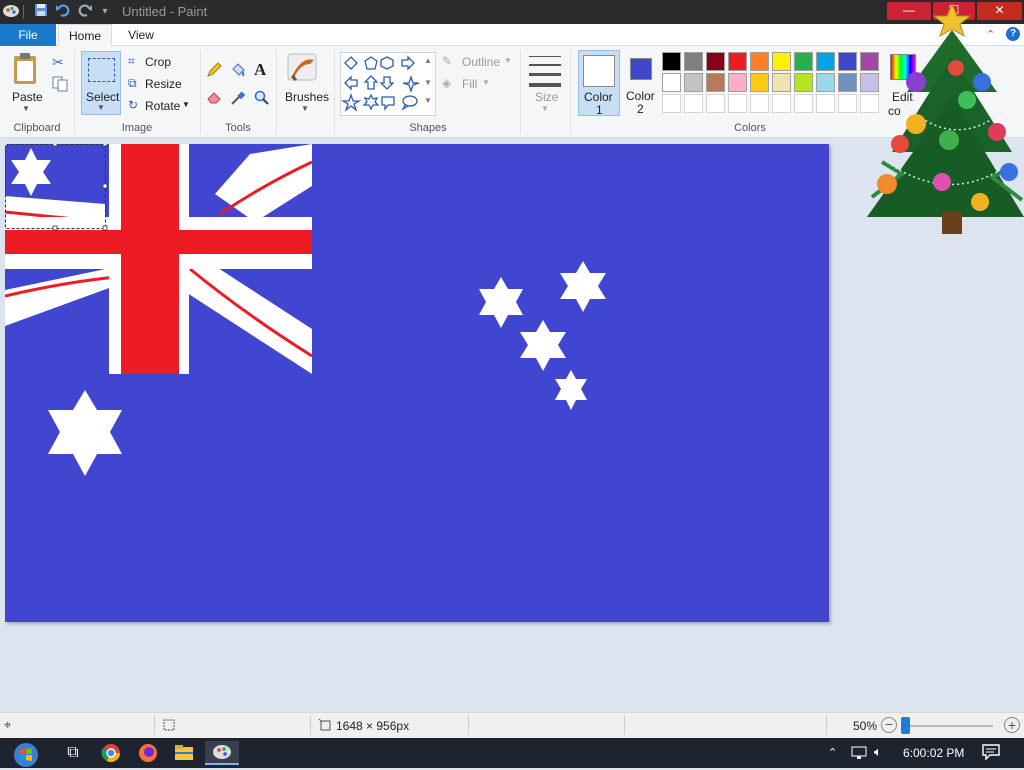 This screenshot has width=1024, height=770. What do you see at coordinates (222, 753) in the screenshot?
I see `paint-taskbar-icon` at bounding box center [222, 753].